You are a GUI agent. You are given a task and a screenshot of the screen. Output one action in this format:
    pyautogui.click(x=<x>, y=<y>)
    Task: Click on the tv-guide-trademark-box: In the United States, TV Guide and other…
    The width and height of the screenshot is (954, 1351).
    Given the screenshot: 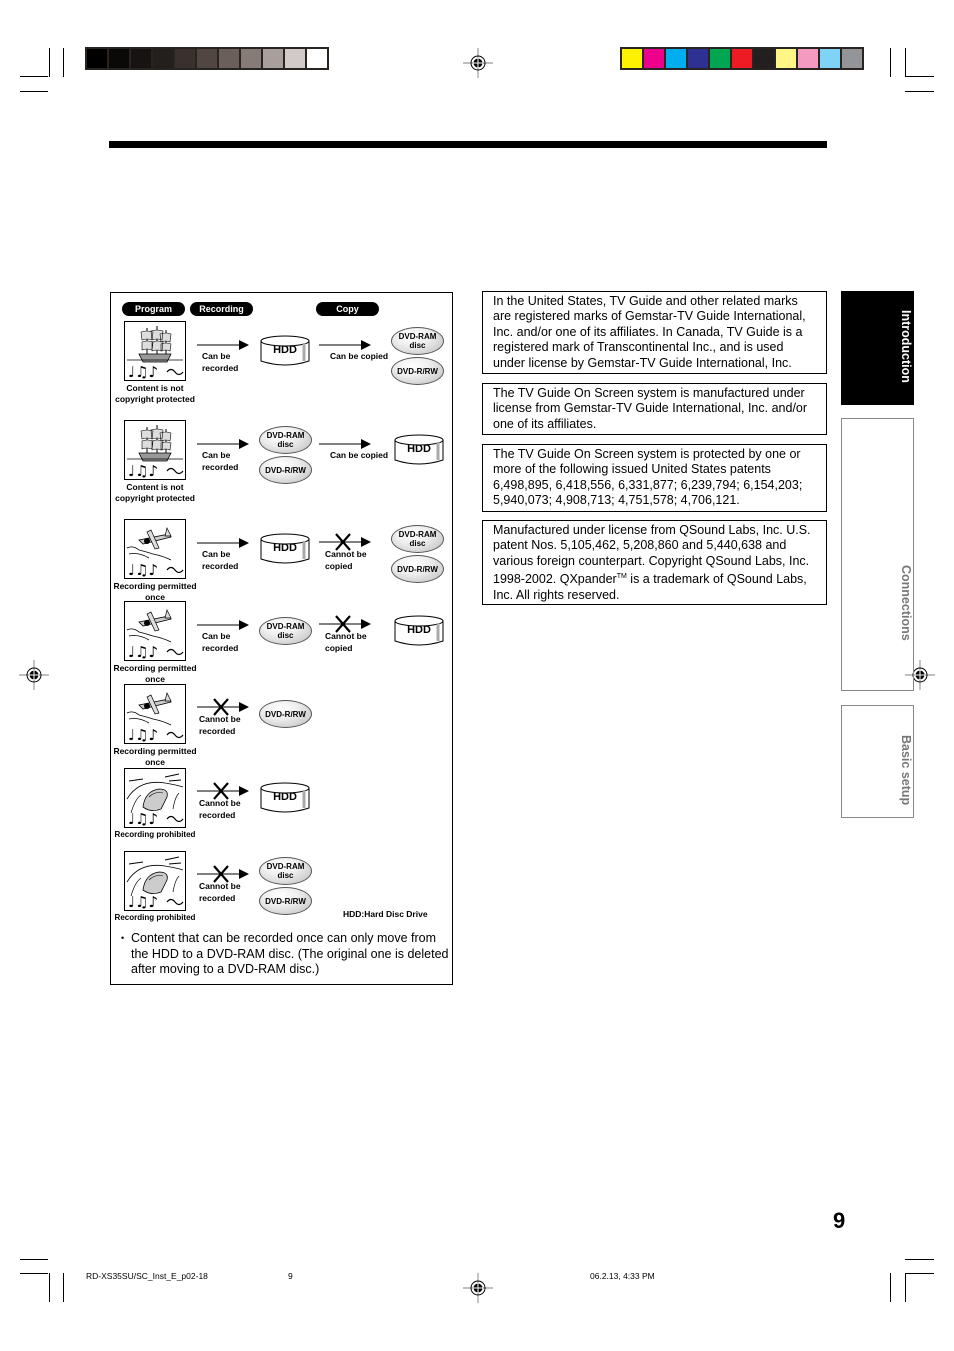 What is the action you would take?
    pyautogui.click(x=654, y=332)
    